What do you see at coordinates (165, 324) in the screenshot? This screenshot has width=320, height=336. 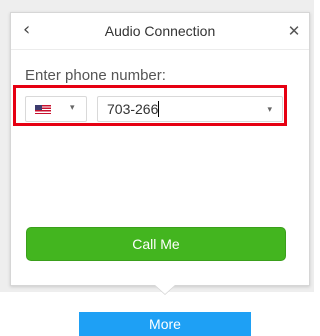 I see `more-button: More` at bounding box center [165, 324].